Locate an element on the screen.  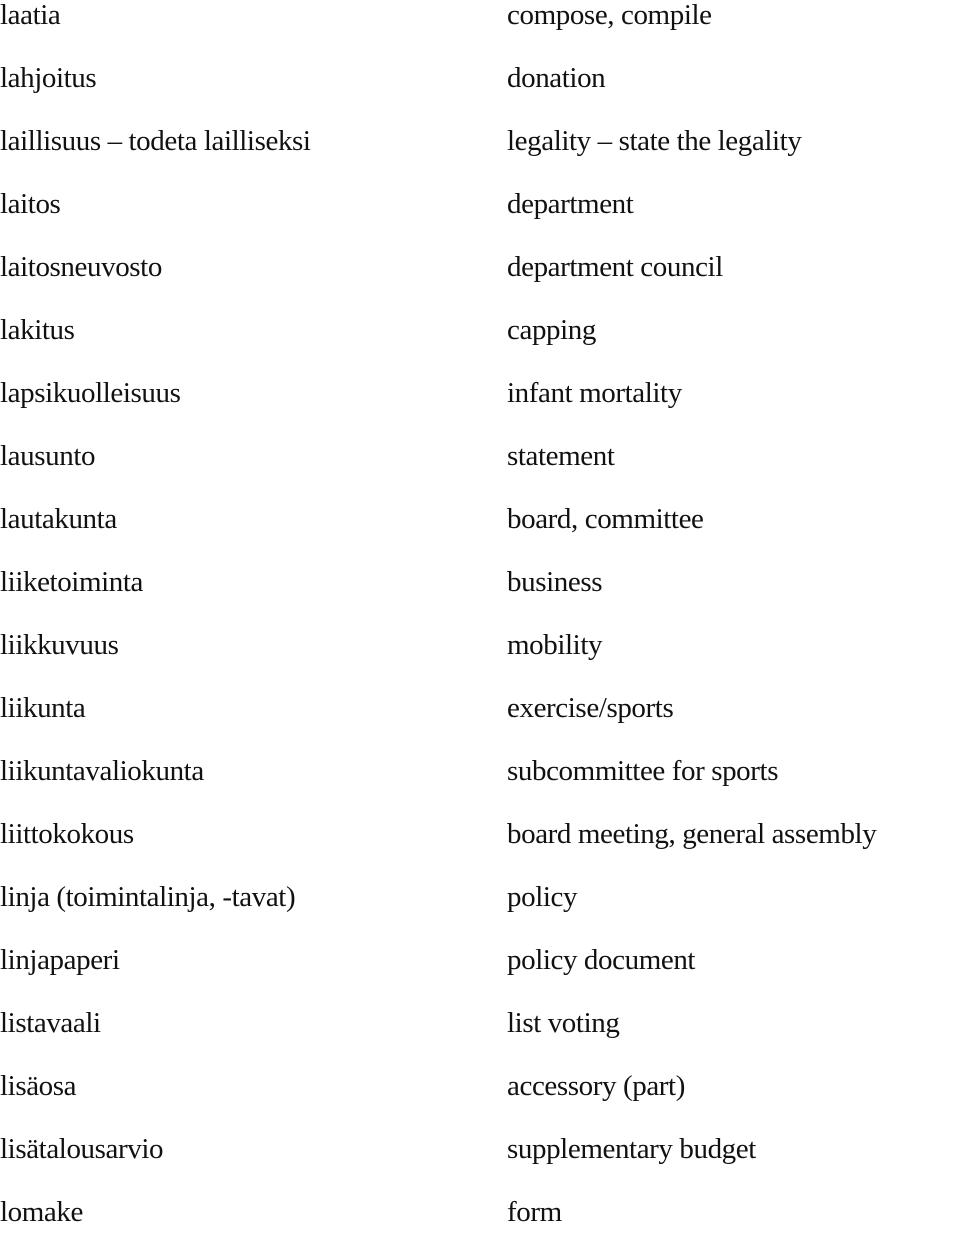
glossary-row: liikunta exercise/sports is located at coordinates (480, 724).